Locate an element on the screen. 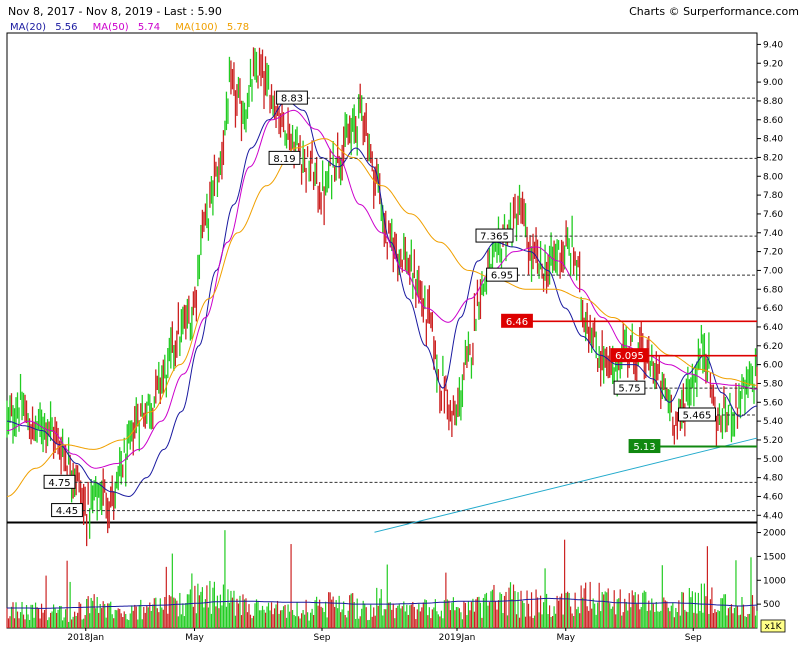 Image resolution: width=805 pixels, height=654 pixels. price-tick-label: 6.60 is located at coordinates (773, 309).